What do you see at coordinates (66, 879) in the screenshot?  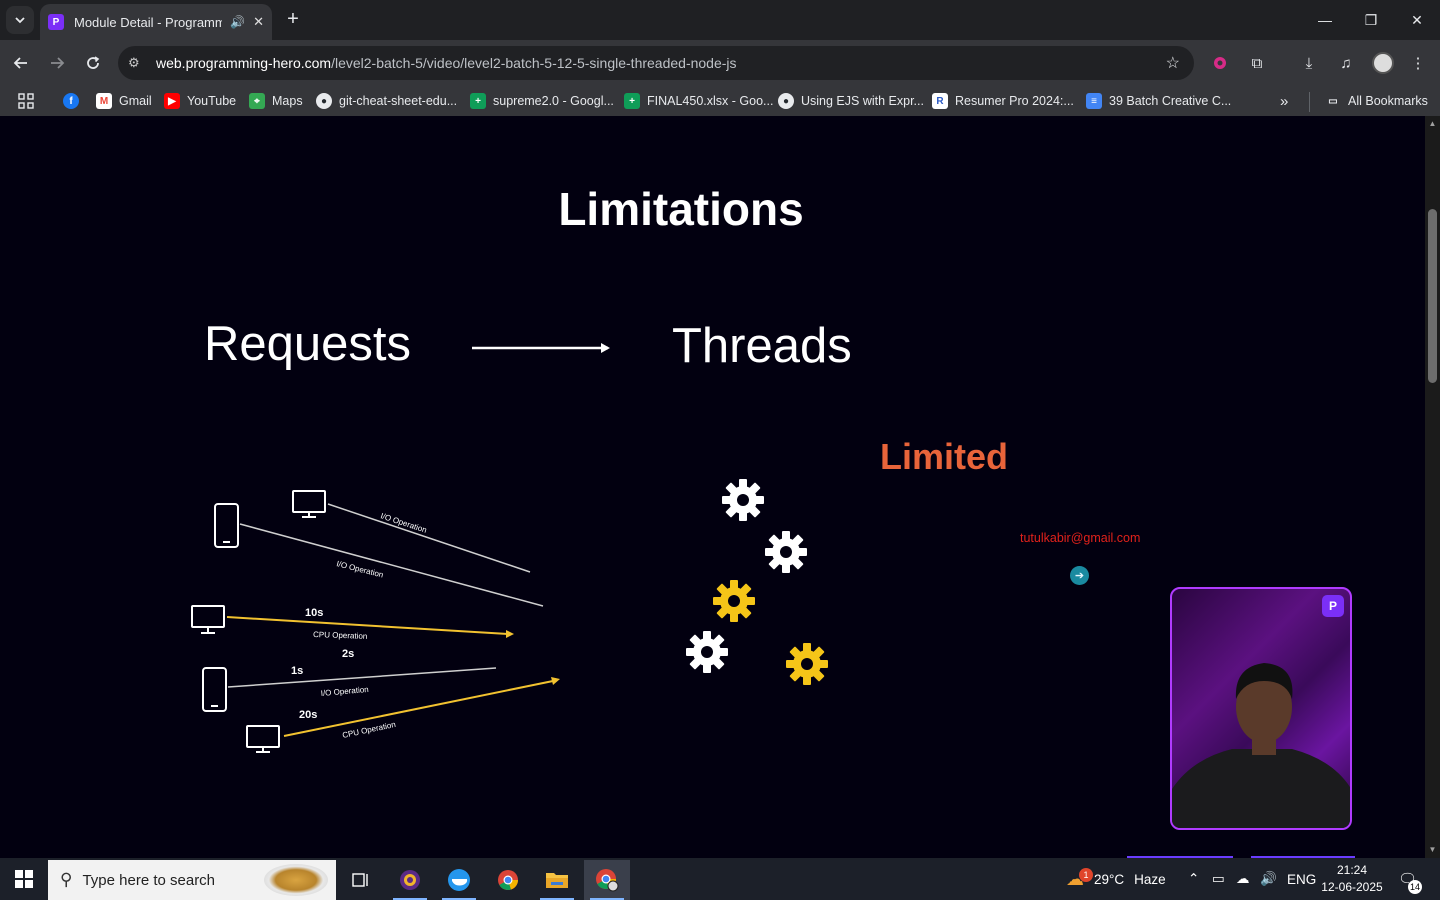 I see `search-icon: ⚲` at bounding box center [66, 879].